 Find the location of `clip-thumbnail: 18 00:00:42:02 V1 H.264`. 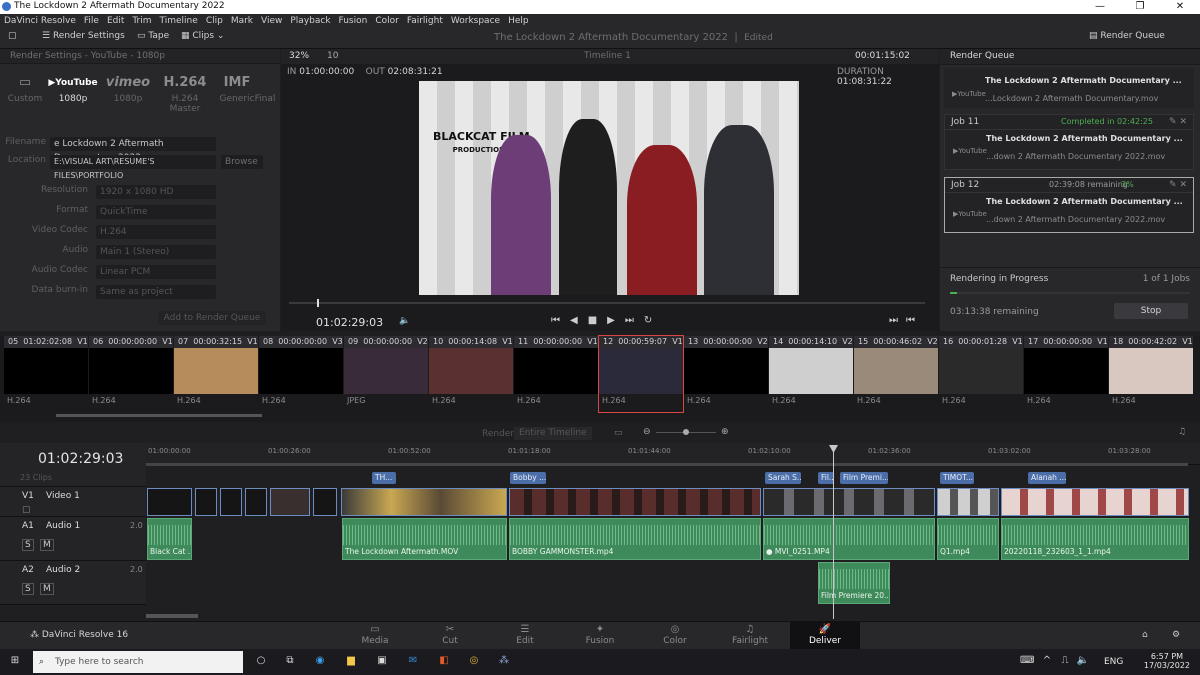

clip-thumbnail: 18 00:00:42:02 V1 H.264 is located at coordinates (1151, 374).